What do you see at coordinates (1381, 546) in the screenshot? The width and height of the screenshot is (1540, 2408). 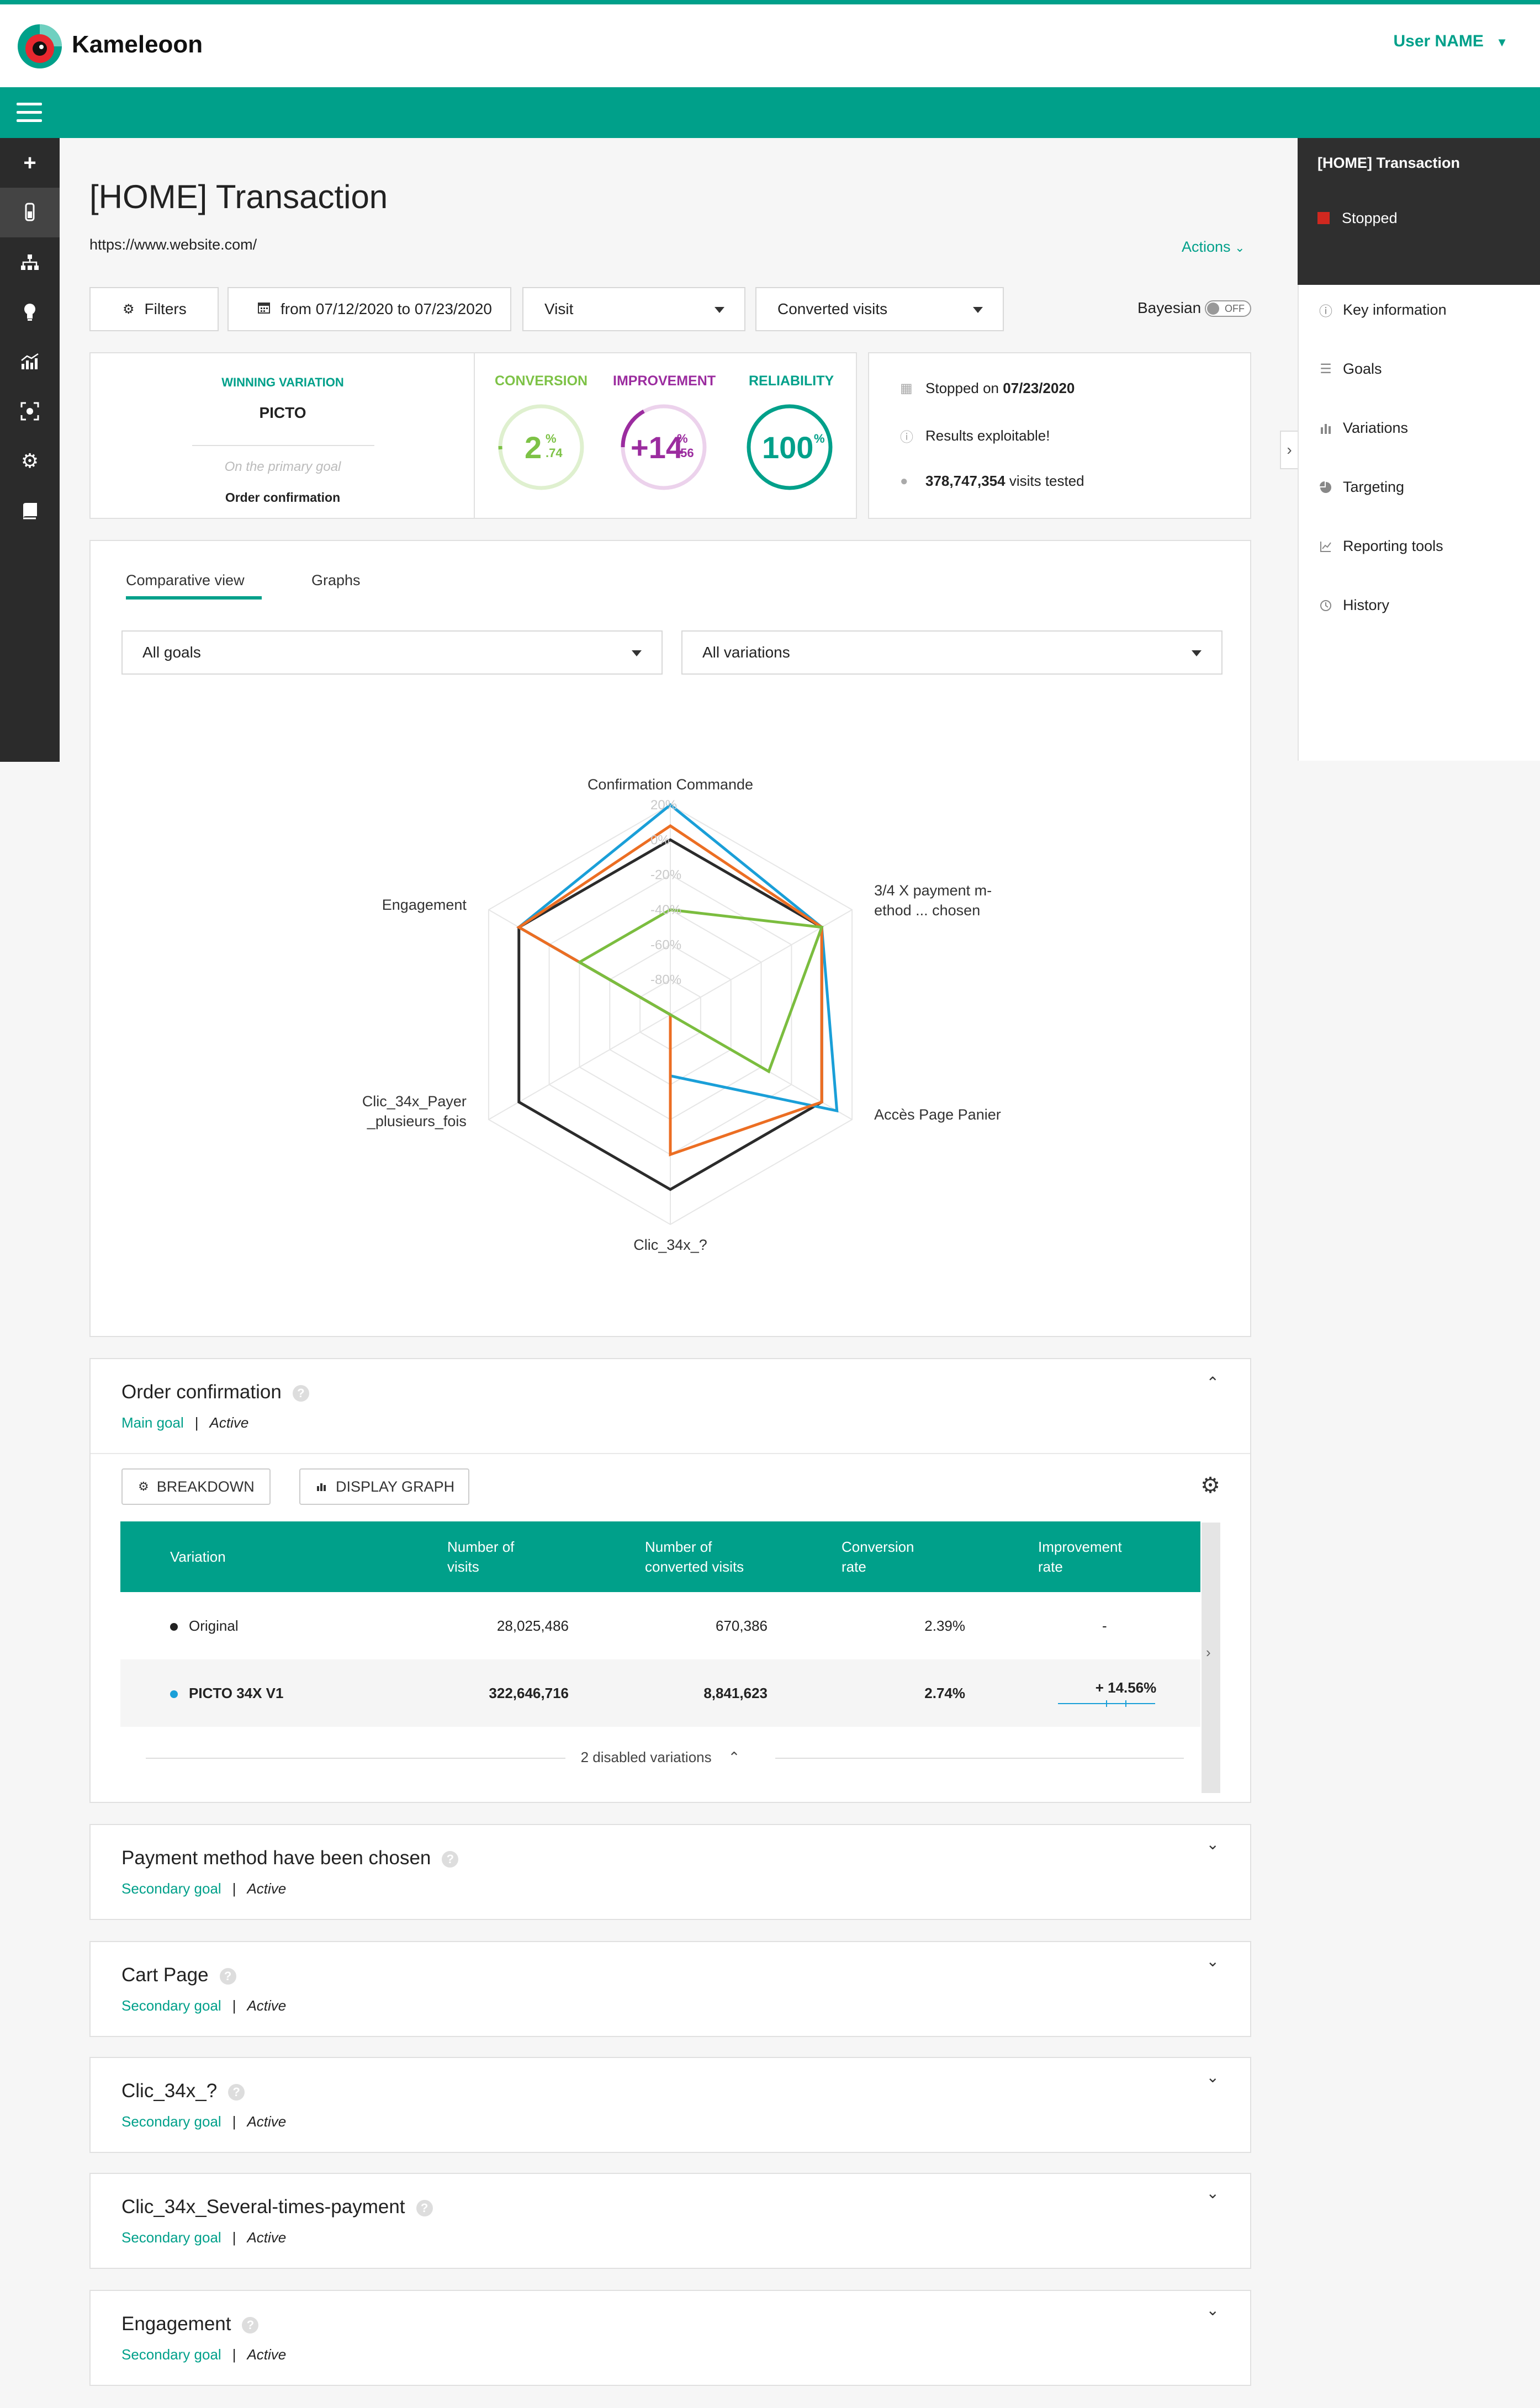 I see `menu-reporting-tools: Reporting tools` at bounding box center [1381, 546].